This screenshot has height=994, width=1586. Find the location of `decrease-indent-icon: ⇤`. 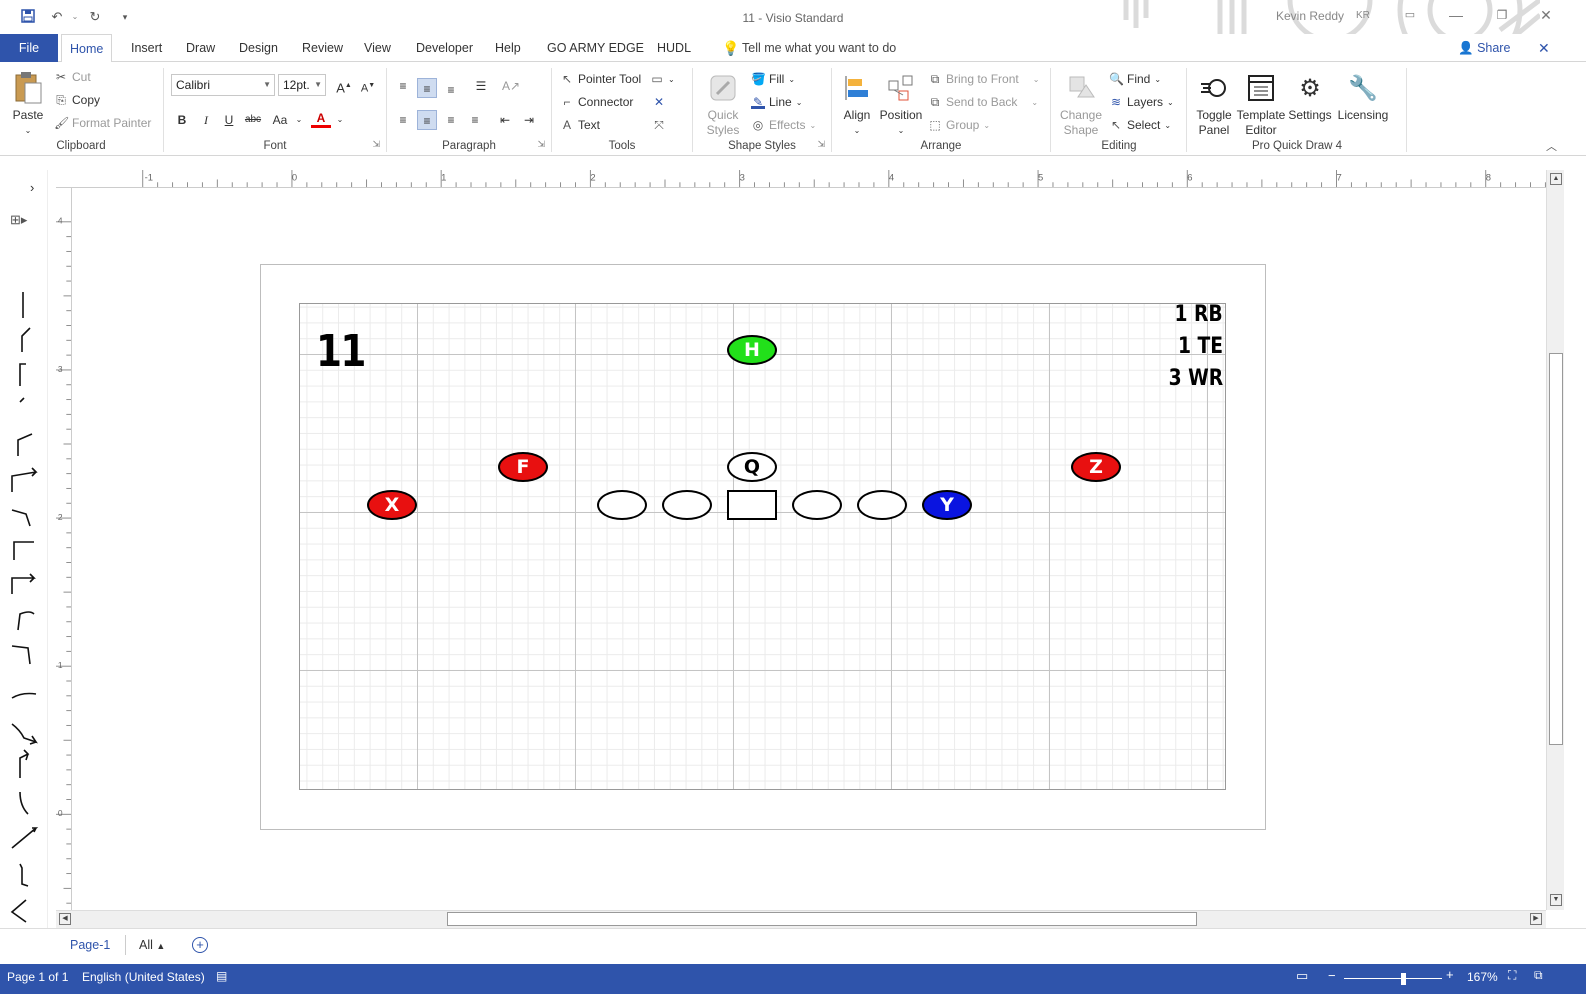

decrease-indent-icon: ⇤ is located at coordinates (505, 120).